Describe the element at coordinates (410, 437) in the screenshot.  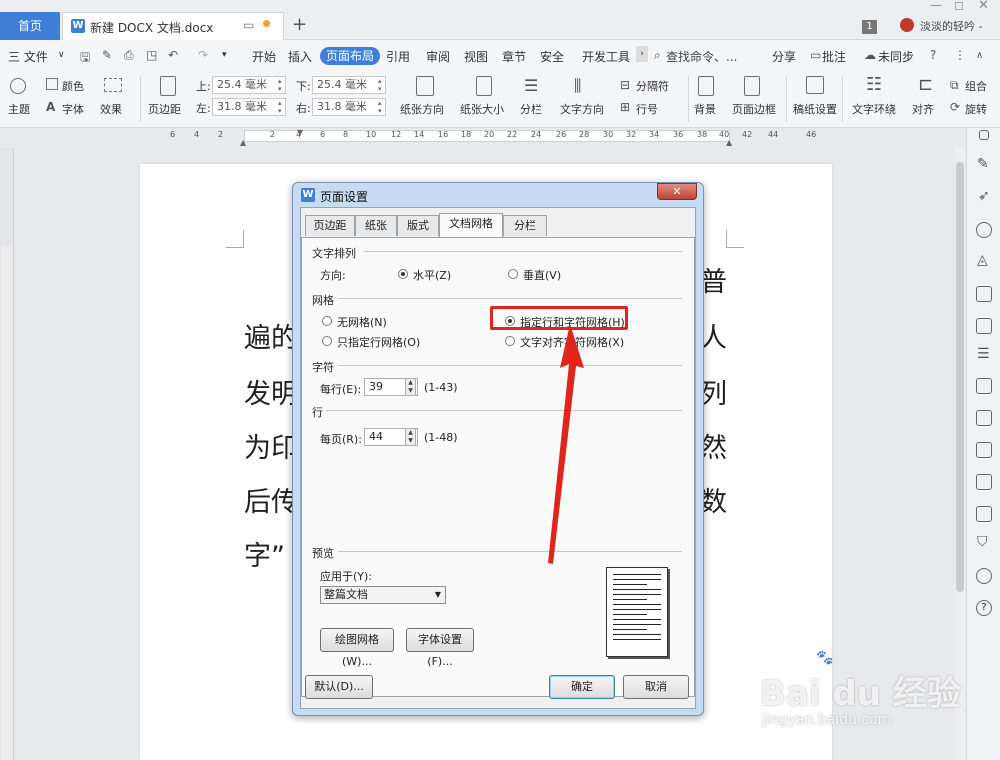
I see `lines-per-page-stepper: ▲ ▼` at that location.